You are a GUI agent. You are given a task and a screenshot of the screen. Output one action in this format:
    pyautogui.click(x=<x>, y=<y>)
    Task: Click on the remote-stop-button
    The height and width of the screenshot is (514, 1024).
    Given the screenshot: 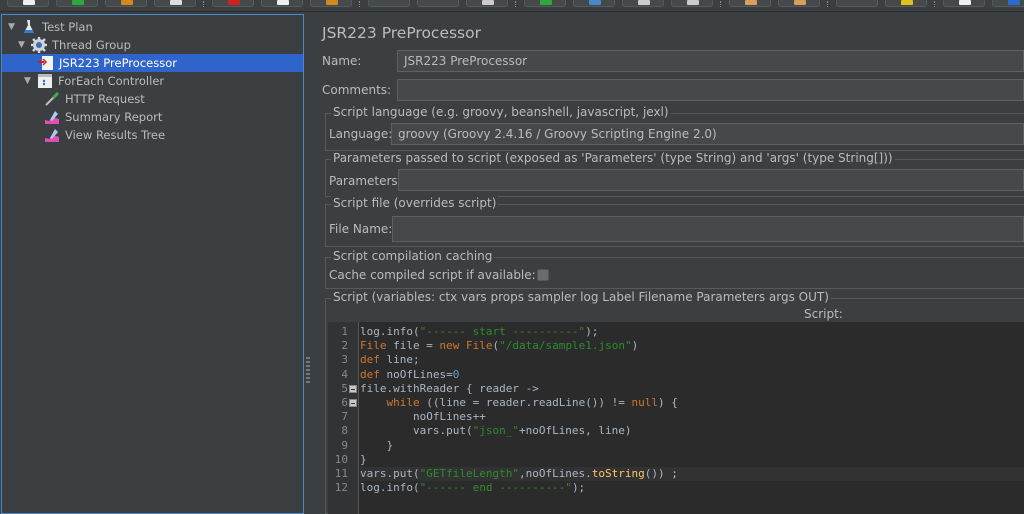 What is the action you would take?
    pyautogui.click(x=799, y=3)
    